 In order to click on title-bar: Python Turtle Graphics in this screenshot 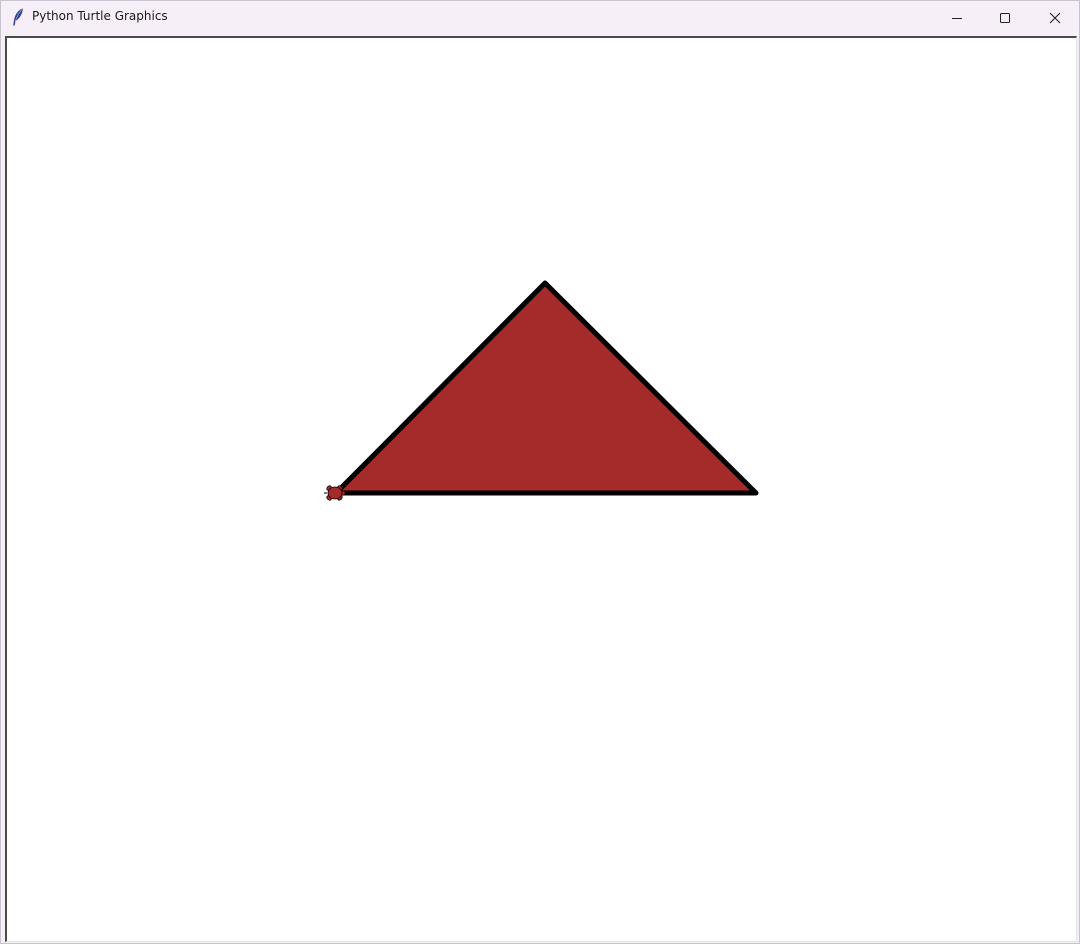, I will do `click(540, 17)`.